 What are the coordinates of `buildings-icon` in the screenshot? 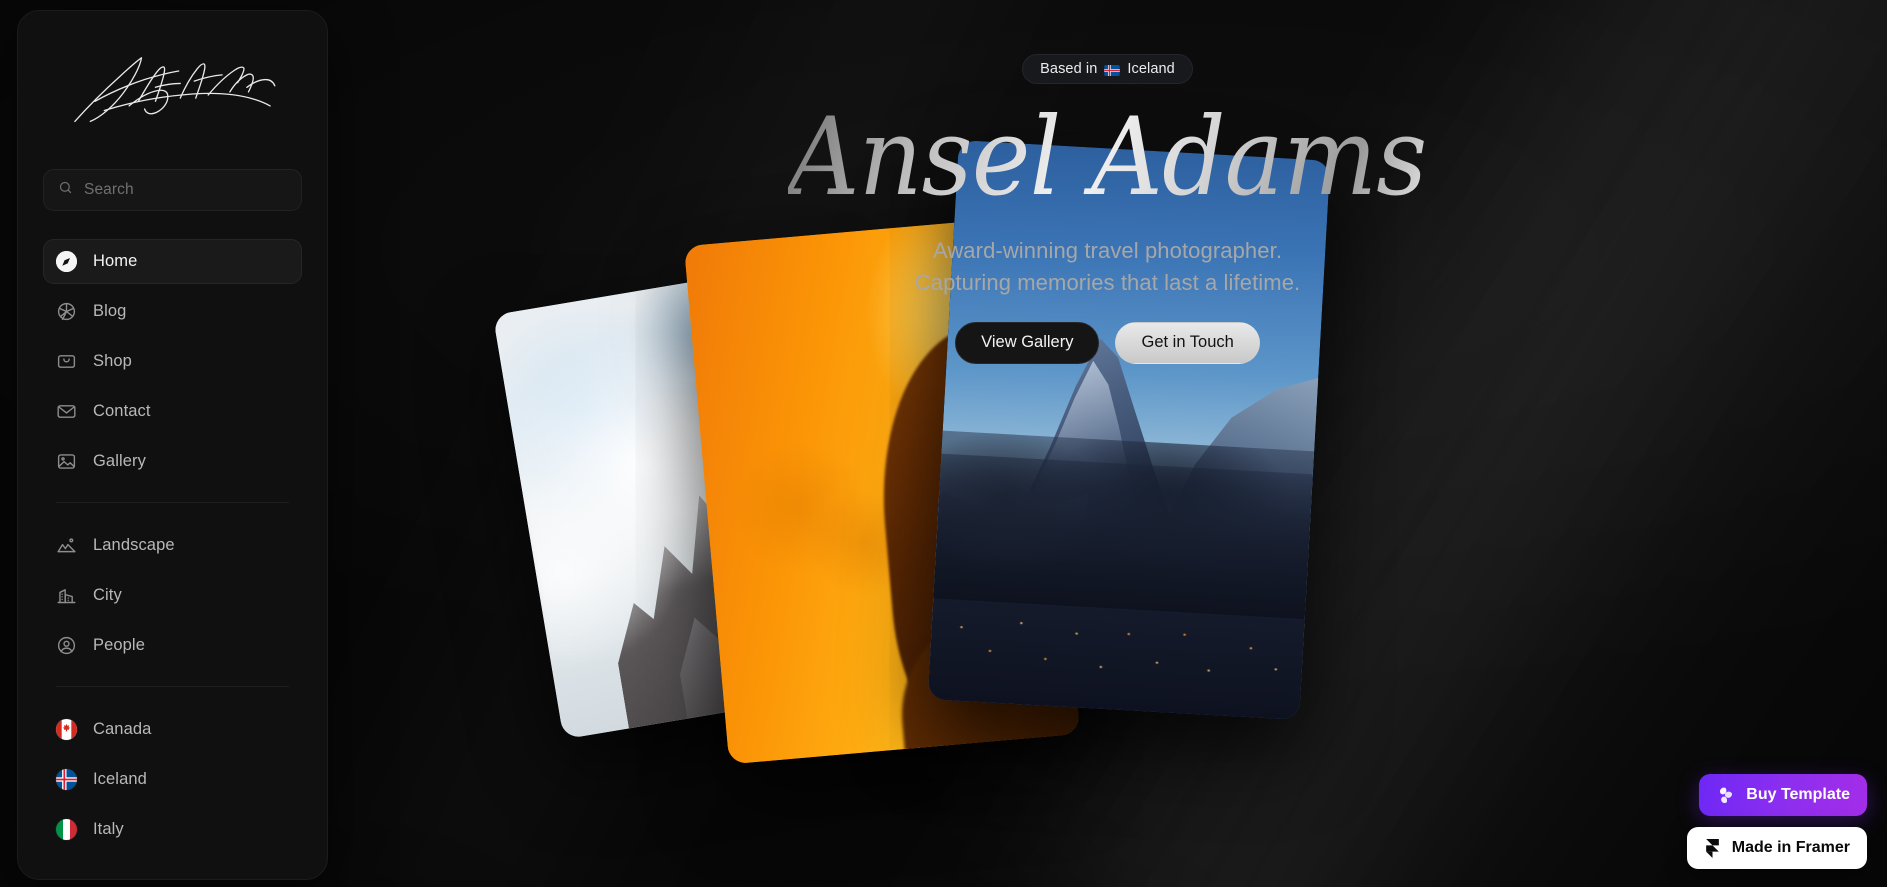 It's located at (66, 595).